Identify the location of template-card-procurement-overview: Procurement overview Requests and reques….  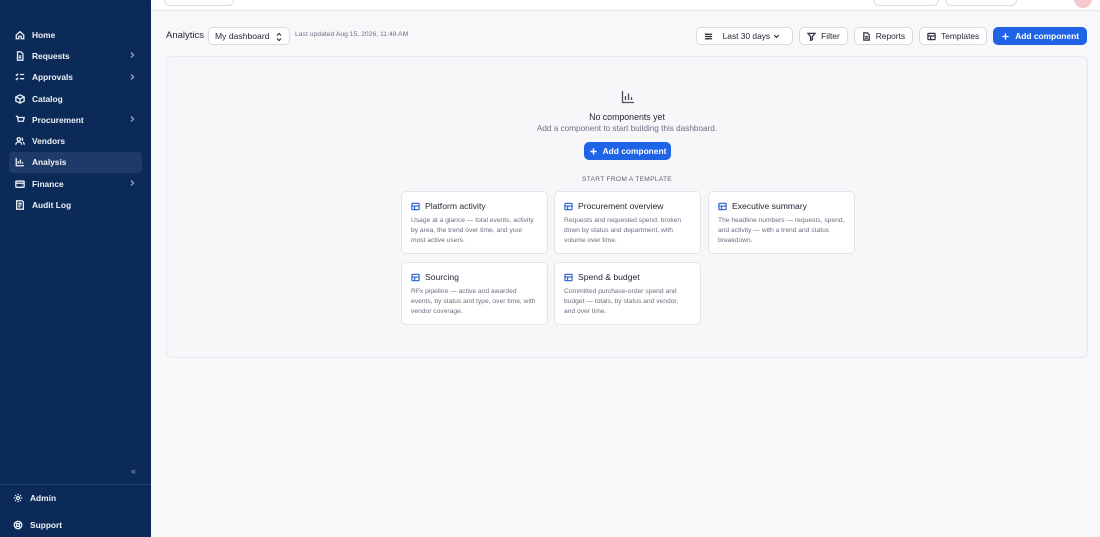
(627, 222).